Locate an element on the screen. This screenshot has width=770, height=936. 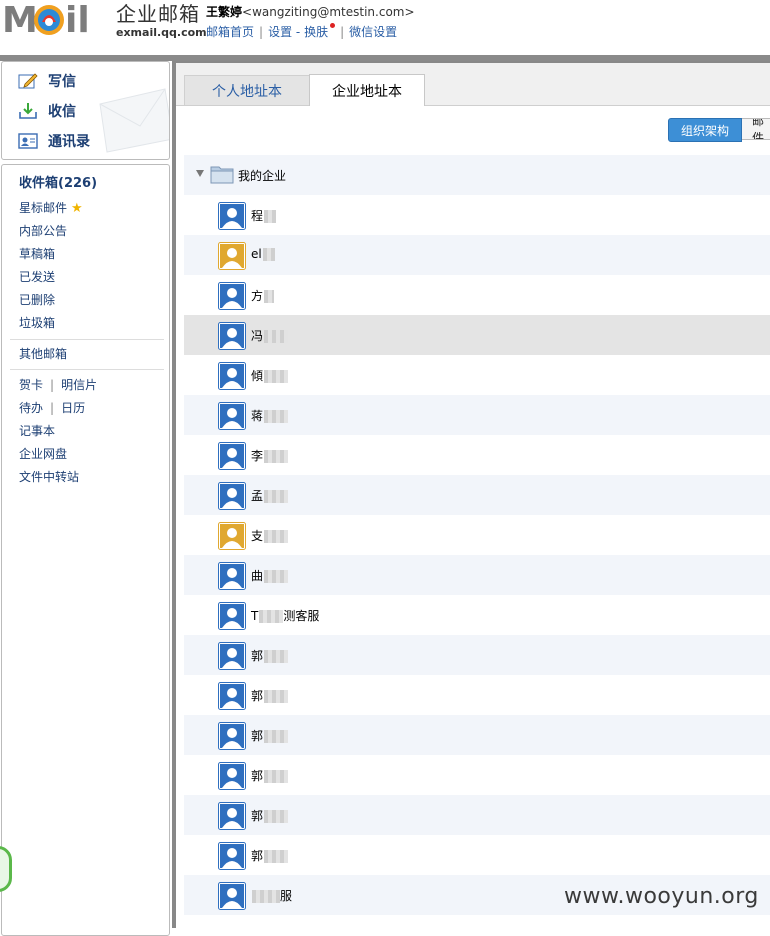
caret-down-icon is located at coordinates (200, 173).